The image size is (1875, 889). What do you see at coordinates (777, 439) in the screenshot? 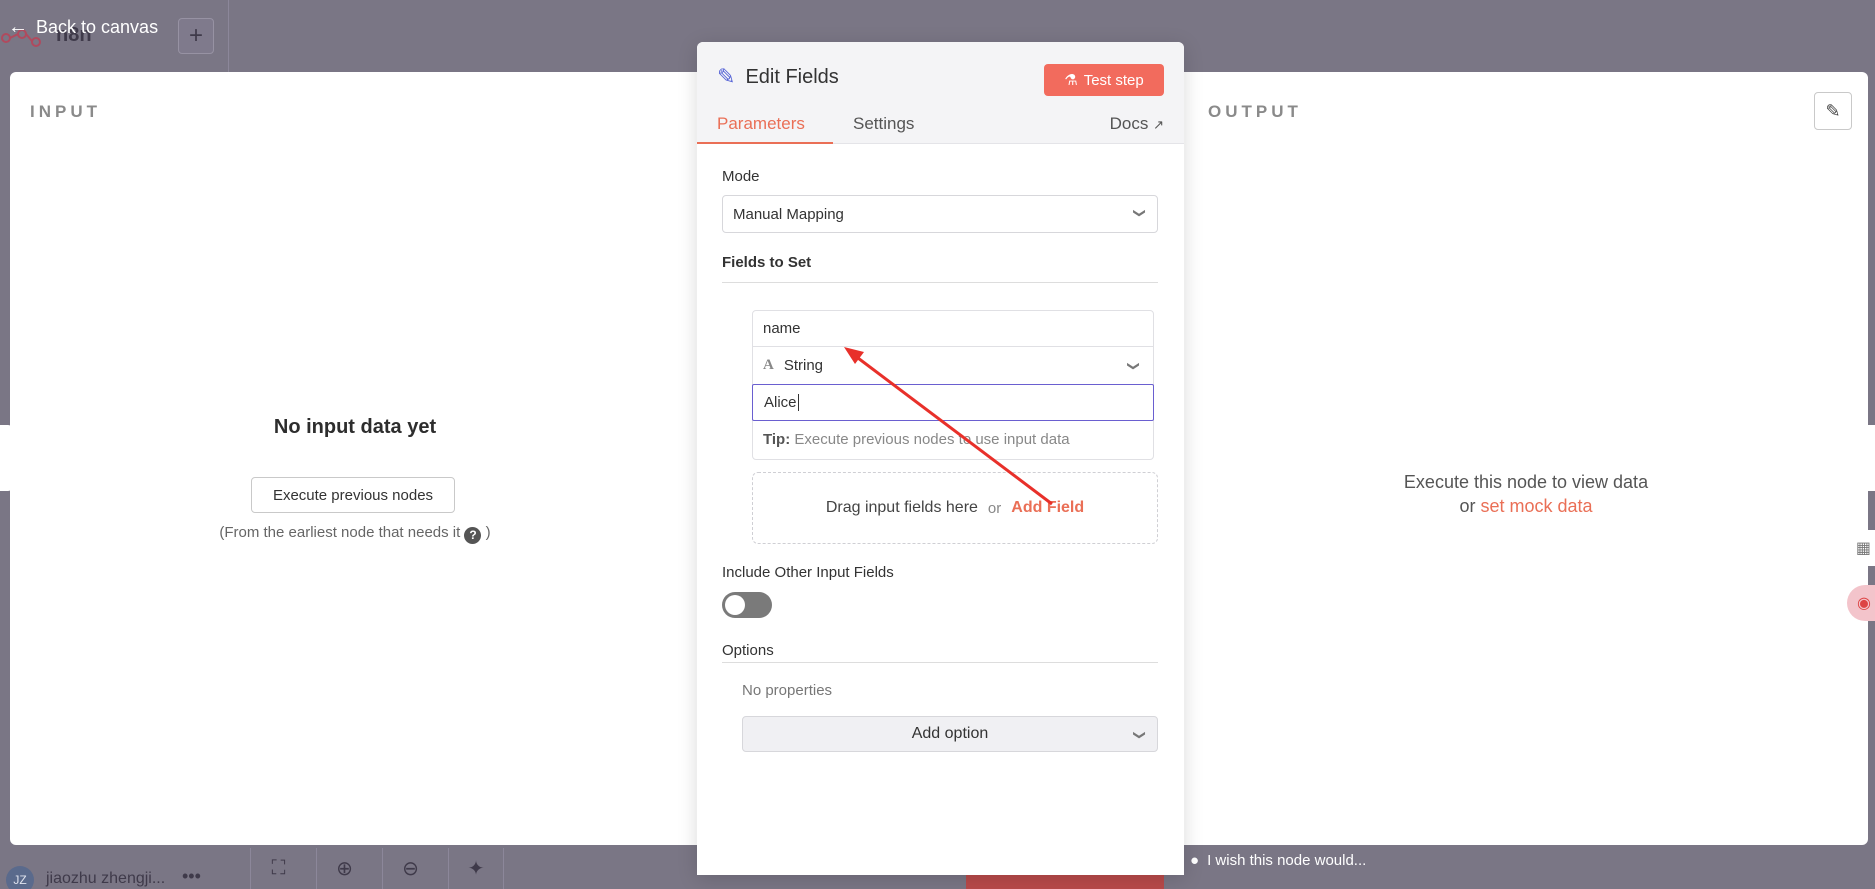
I see `tip-label: Tip:` at bounding box center [777, 439].